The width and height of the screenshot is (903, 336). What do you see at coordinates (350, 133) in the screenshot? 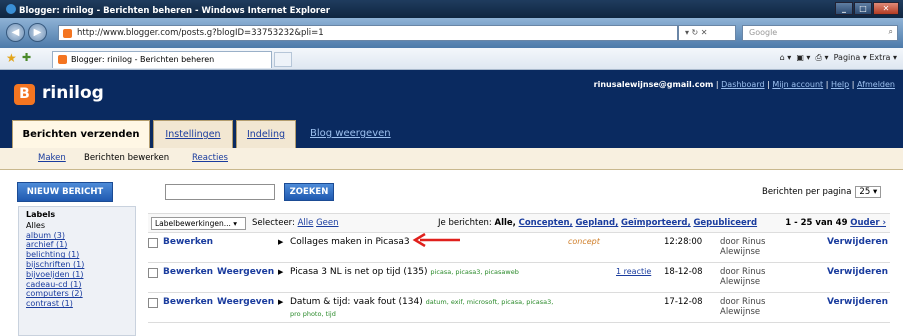
I see `view-blog-link: Blog weergeven` at bounding box center [350, 133].